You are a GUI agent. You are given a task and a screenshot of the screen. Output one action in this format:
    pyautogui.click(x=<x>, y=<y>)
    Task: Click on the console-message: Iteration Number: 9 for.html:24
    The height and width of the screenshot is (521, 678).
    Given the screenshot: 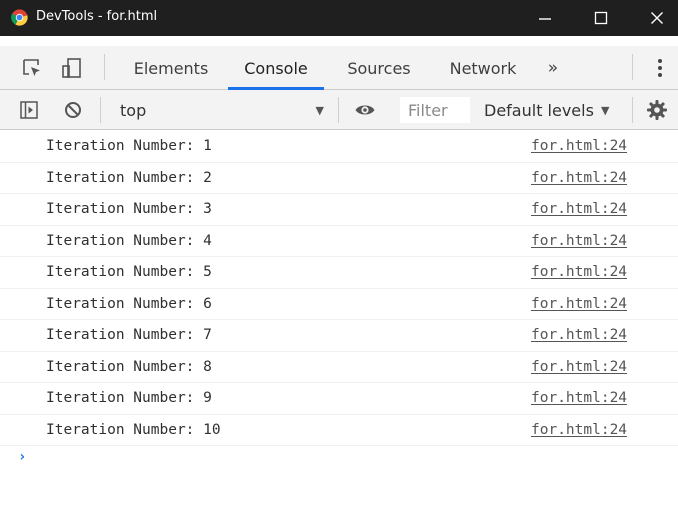 What is the action you would take?
    pyautogui.click(x=339, y=399)
    